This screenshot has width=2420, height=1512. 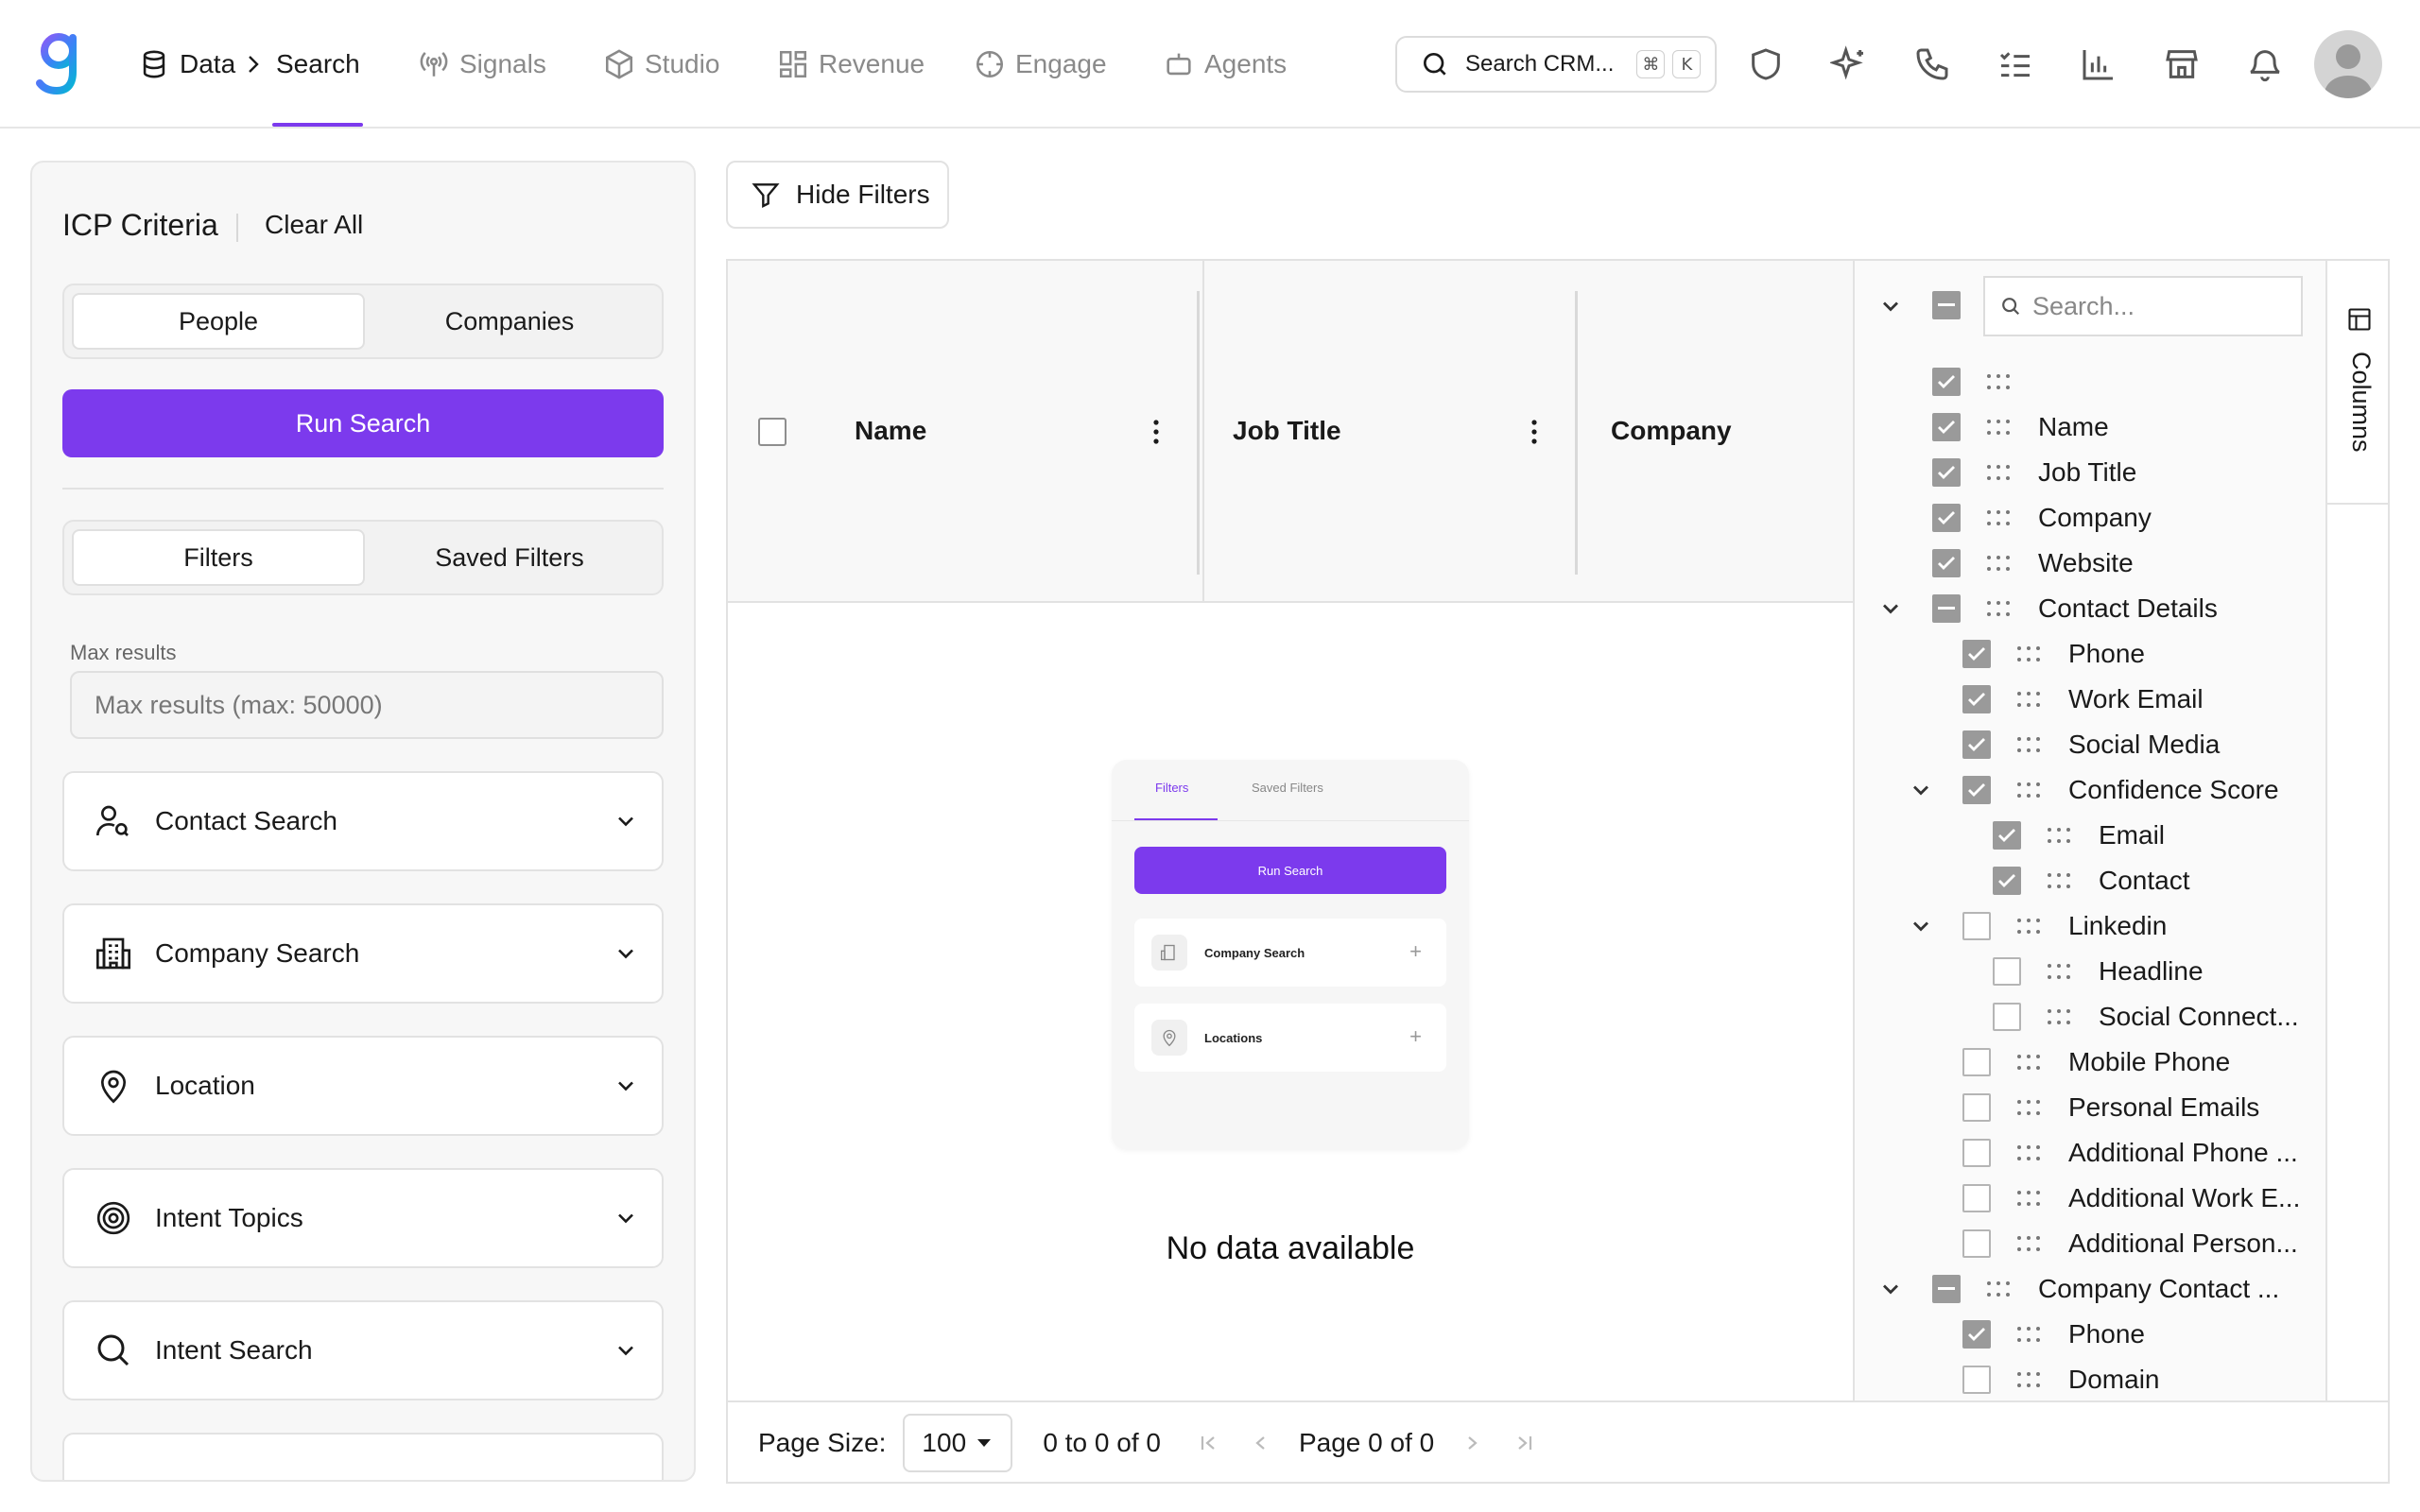 I want to click on next-page-icon, so click(x=1472, y=1443).